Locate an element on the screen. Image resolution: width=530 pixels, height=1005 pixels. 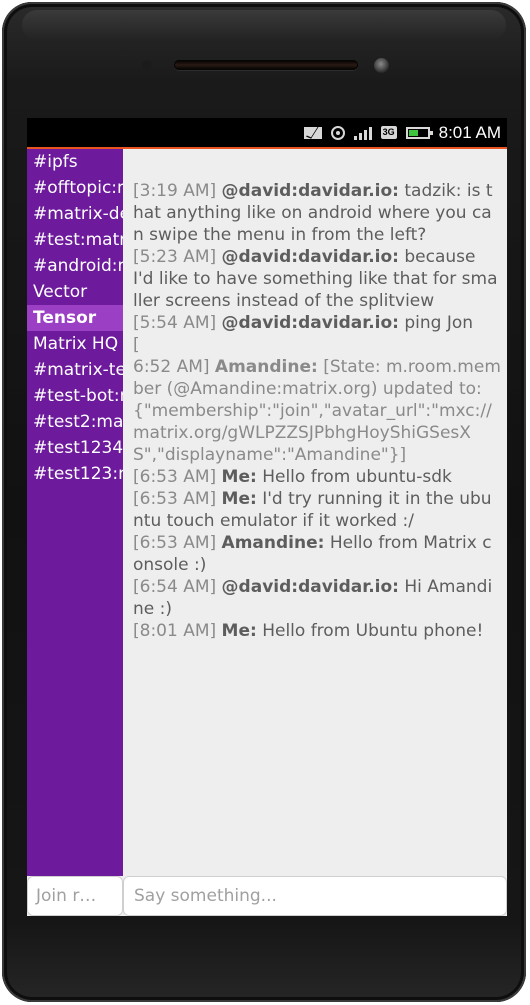
room-item: #matrix-te is located at coordinates (75, 370).